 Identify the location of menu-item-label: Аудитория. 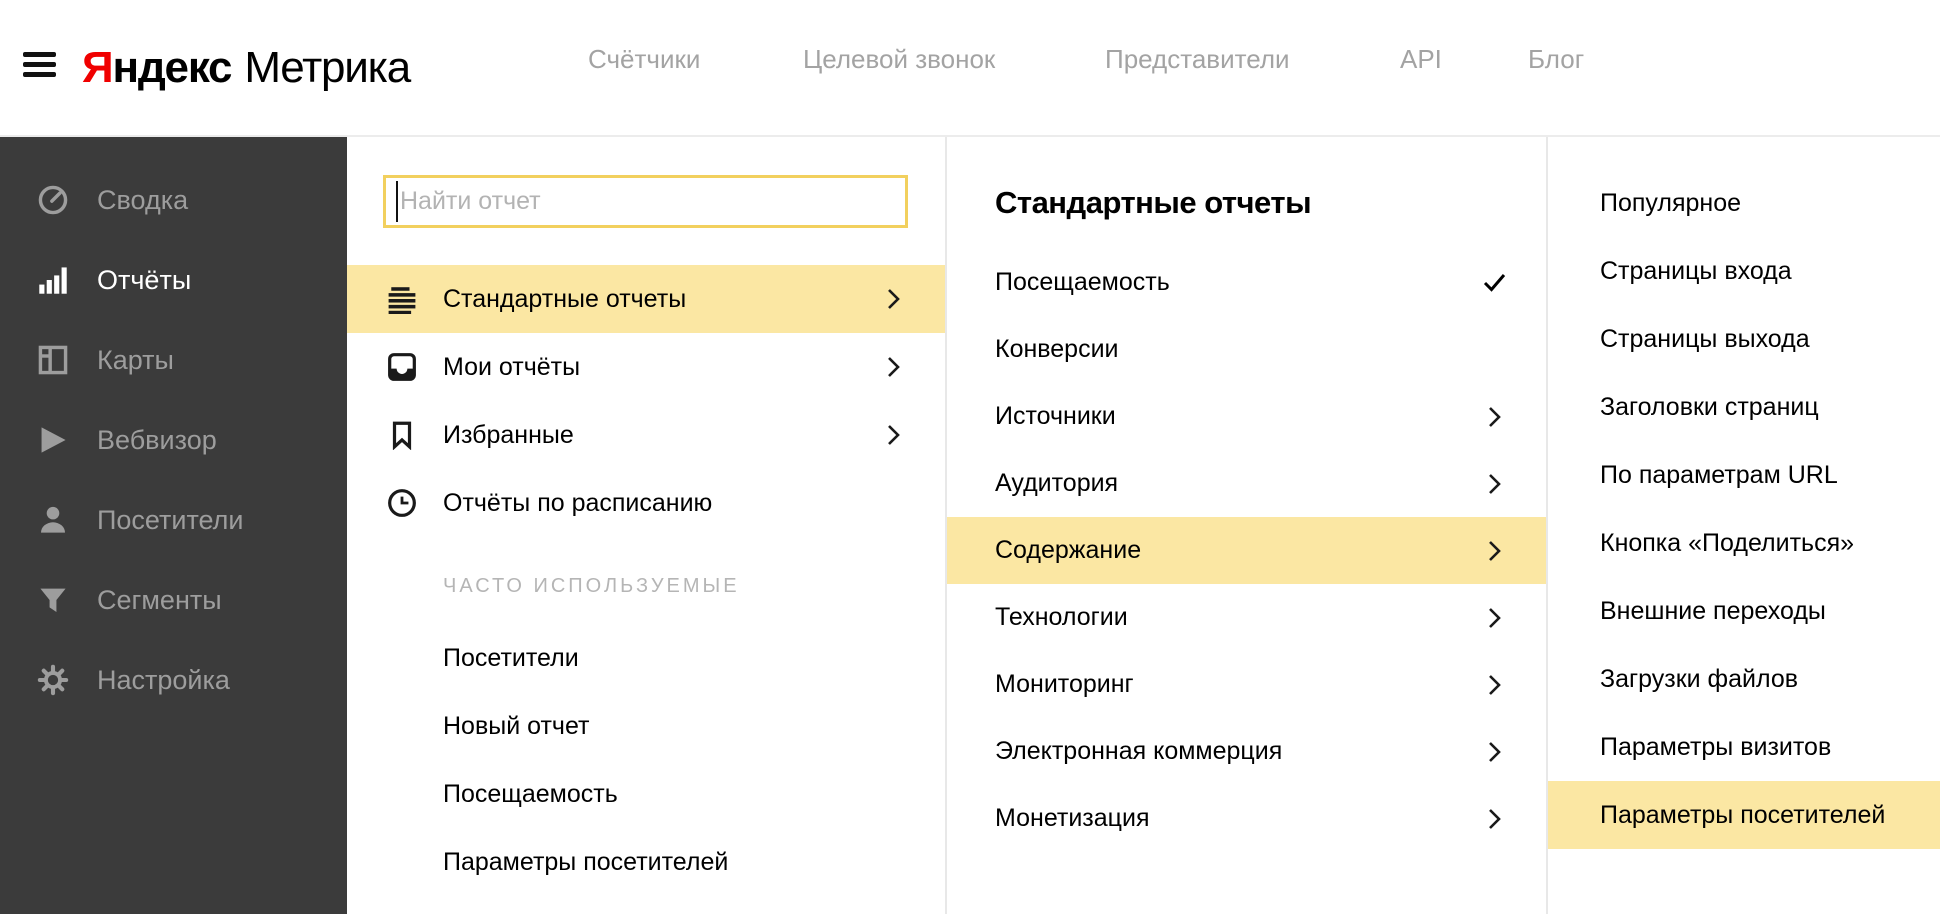
(1057, 483).